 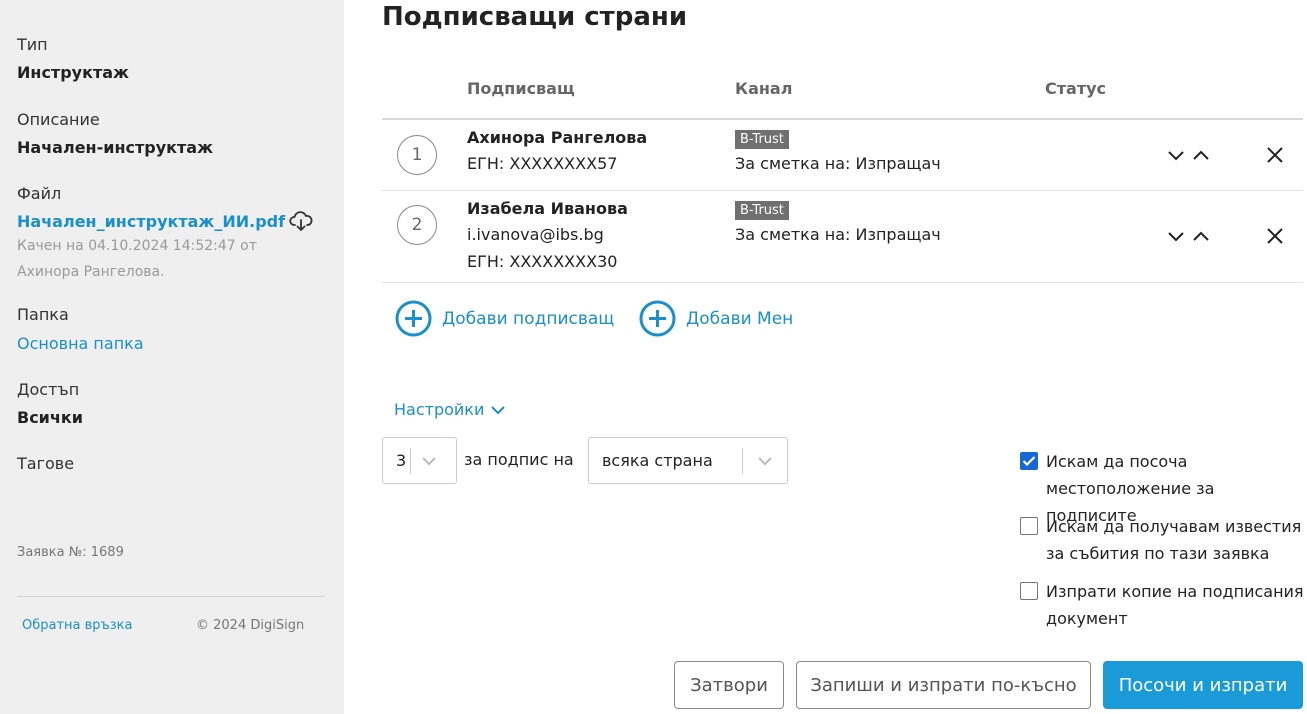 I want to click on file-download-link: Начален_инструктаж_ИИ.pdf, so click(x=165, y=221).